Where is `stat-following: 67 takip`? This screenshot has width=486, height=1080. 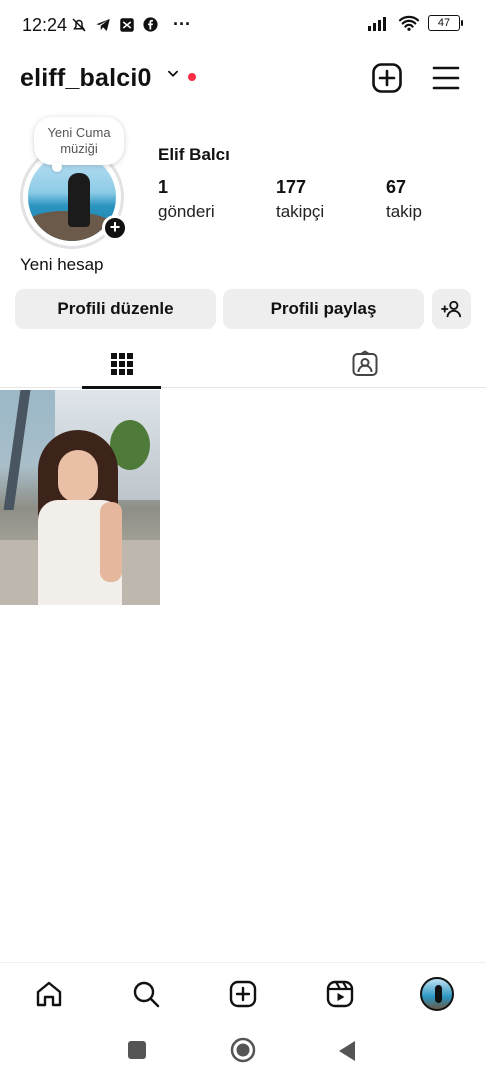
stat-following: 67 takip is located at coordinates (404, 199).